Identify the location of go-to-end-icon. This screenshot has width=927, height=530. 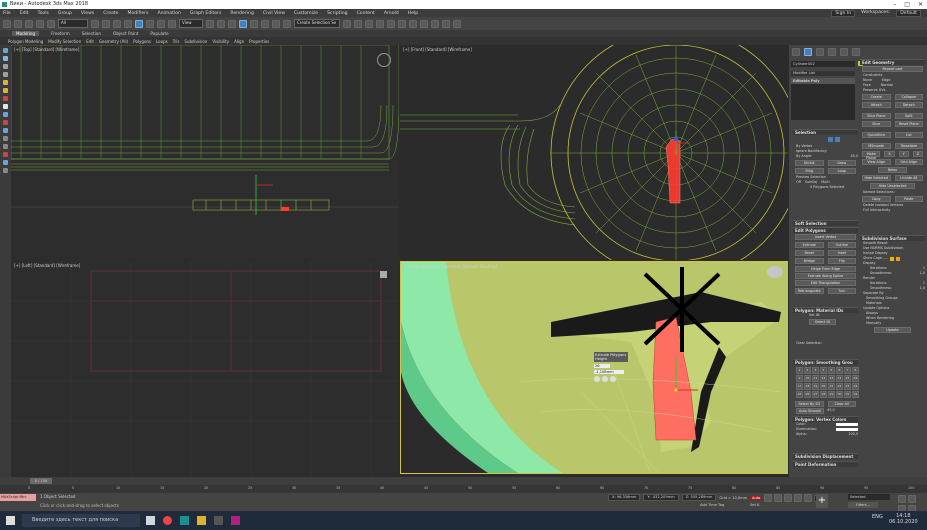
(808, 498).